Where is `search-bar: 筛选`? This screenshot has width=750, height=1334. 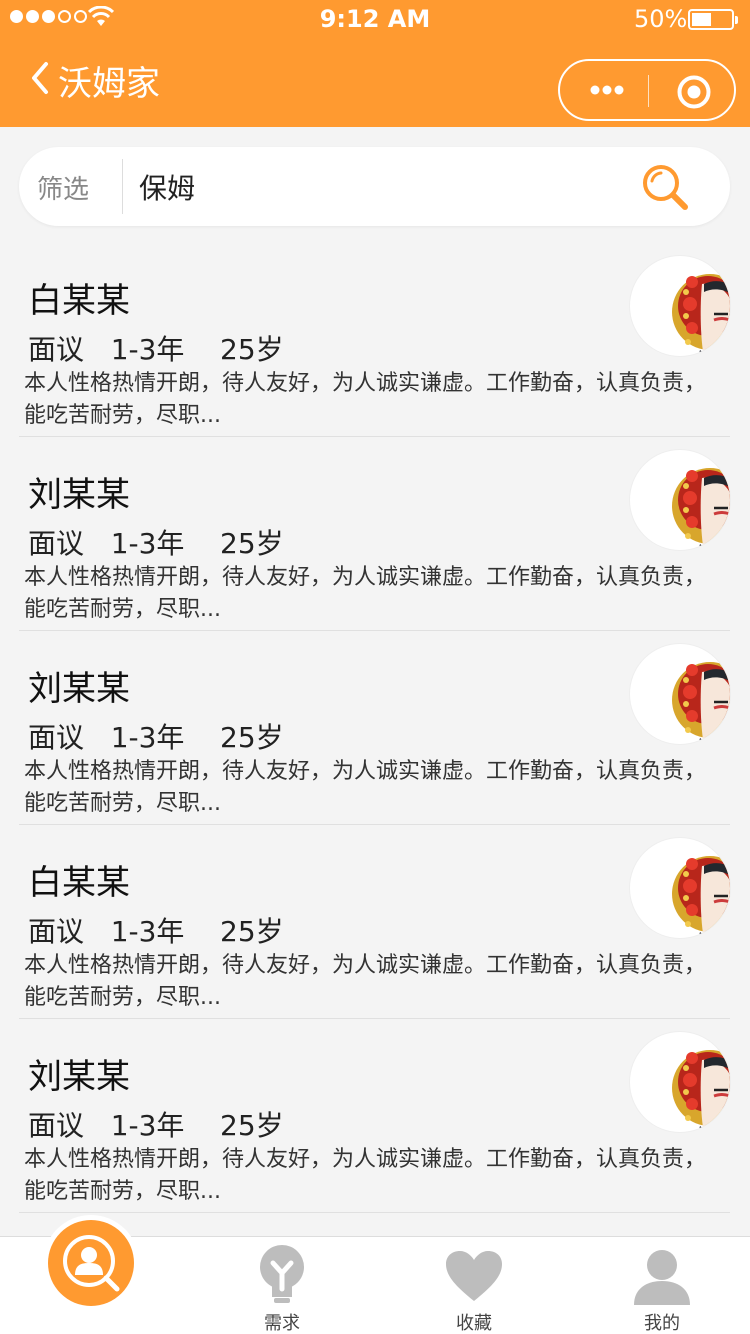 search-bar: 筛选 is located at coordinates (374, 186).